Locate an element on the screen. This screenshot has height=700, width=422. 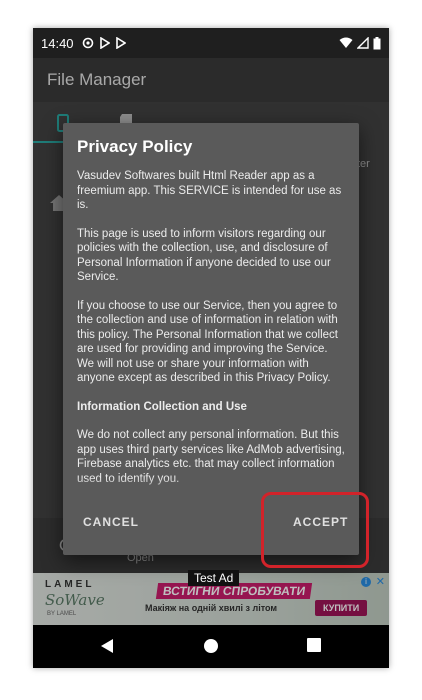
recents-icon is located at coordinates (314, 645).